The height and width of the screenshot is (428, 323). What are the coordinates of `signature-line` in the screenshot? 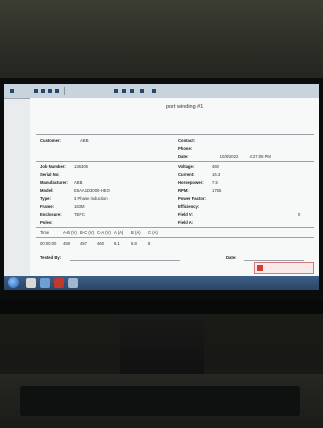 It's located at (125, 260).